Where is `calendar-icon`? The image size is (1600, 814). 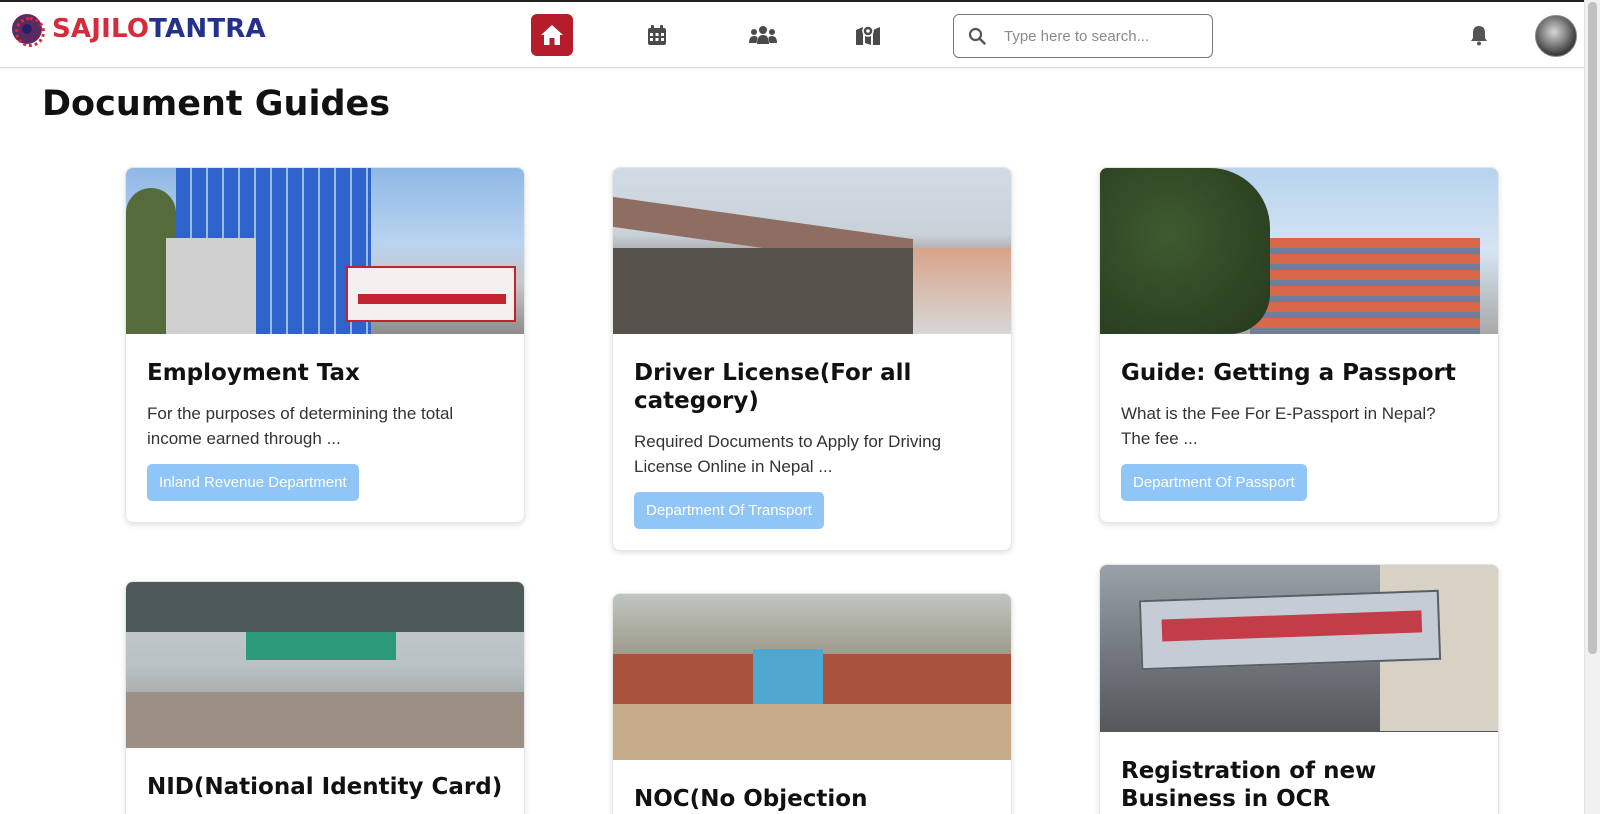
calendar-icon is located at coordinates (657, 34).